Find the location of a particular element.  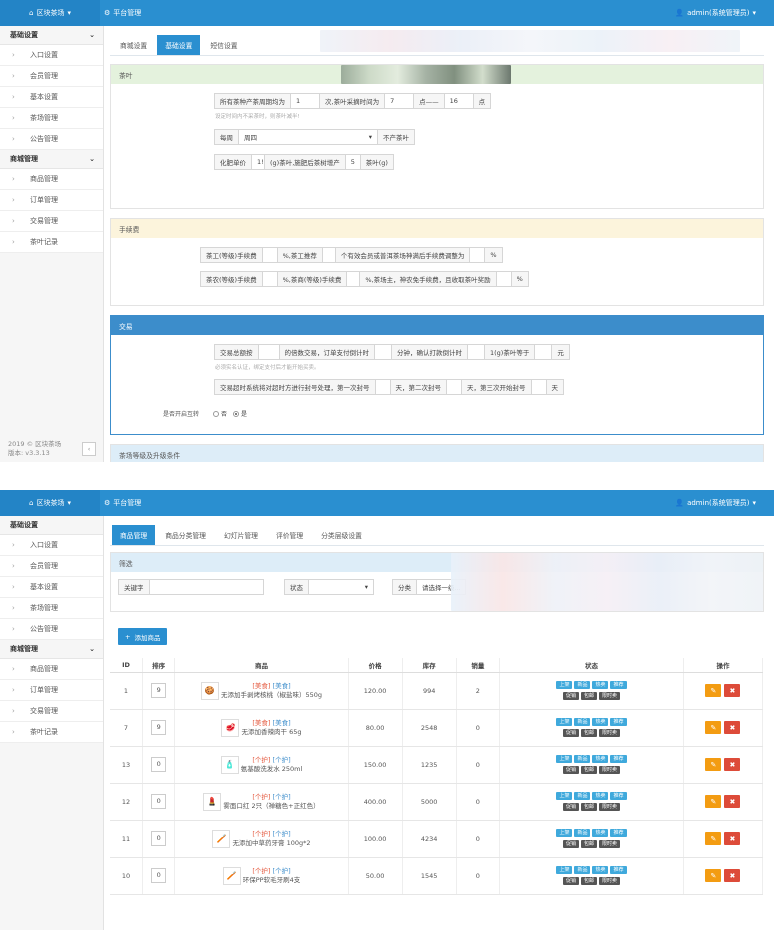

ban-second-input is located at coordinates (454, 387).